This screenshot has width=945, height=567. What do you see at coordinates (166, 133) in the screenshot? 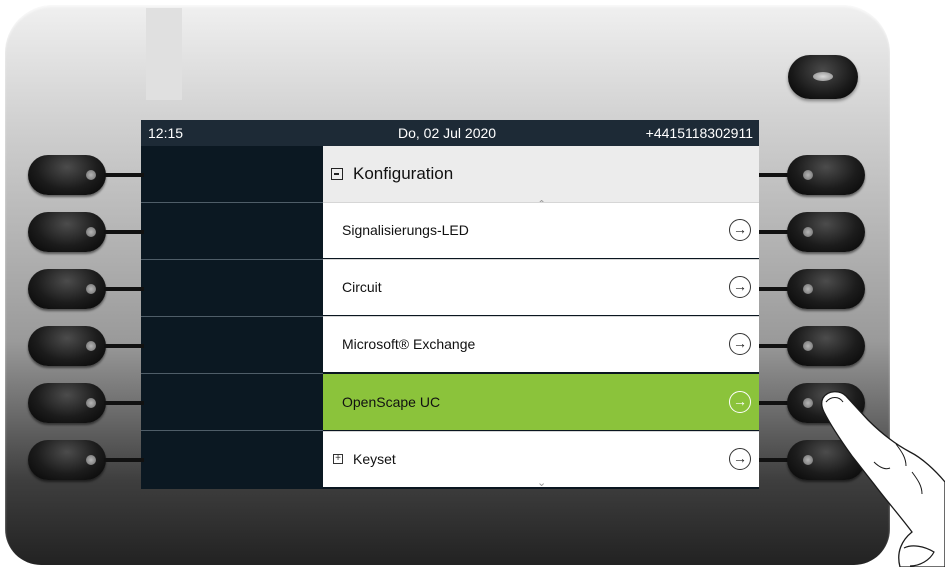
I see `status-time: 12:15` at bounding box center [166, 133].